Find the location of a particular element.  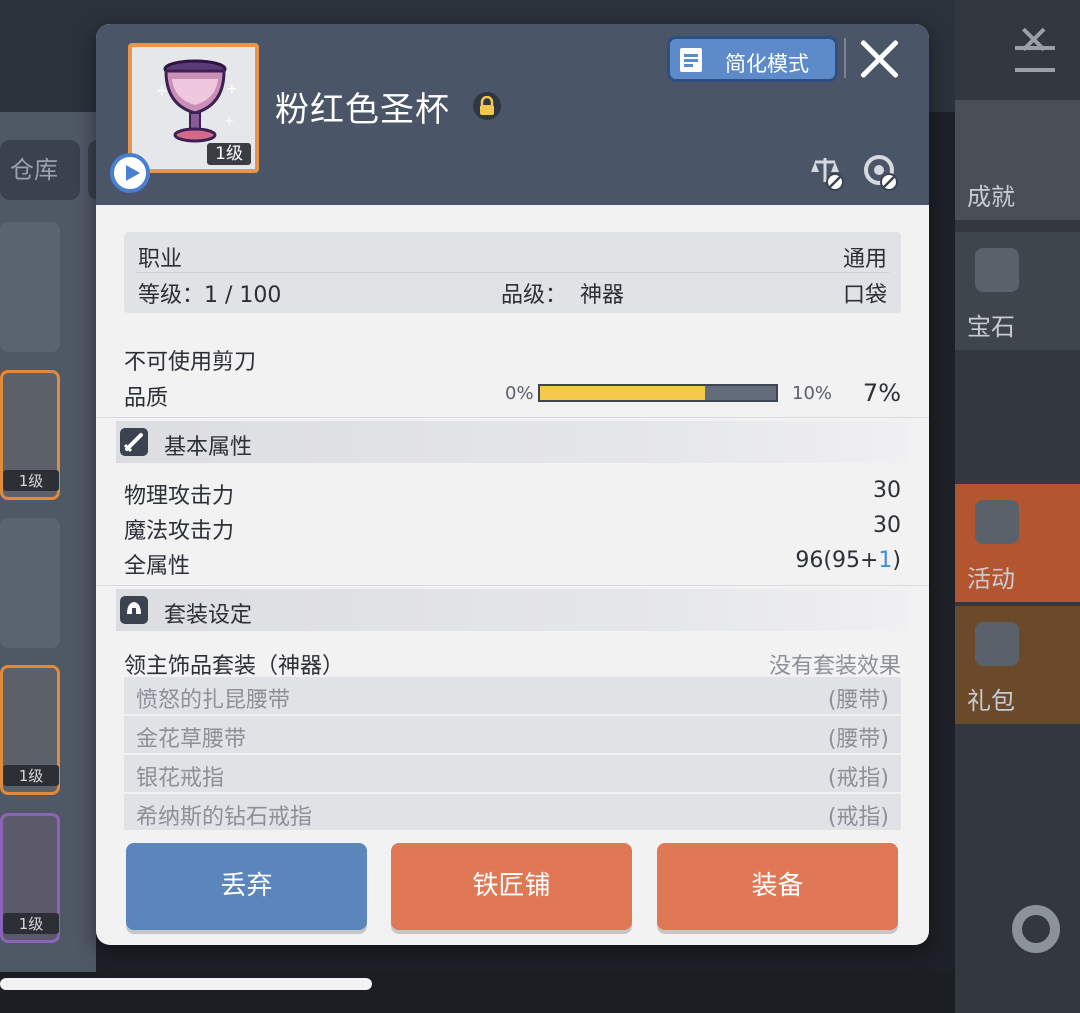

grade-label: 品级： is located at coordinates (534, 295).